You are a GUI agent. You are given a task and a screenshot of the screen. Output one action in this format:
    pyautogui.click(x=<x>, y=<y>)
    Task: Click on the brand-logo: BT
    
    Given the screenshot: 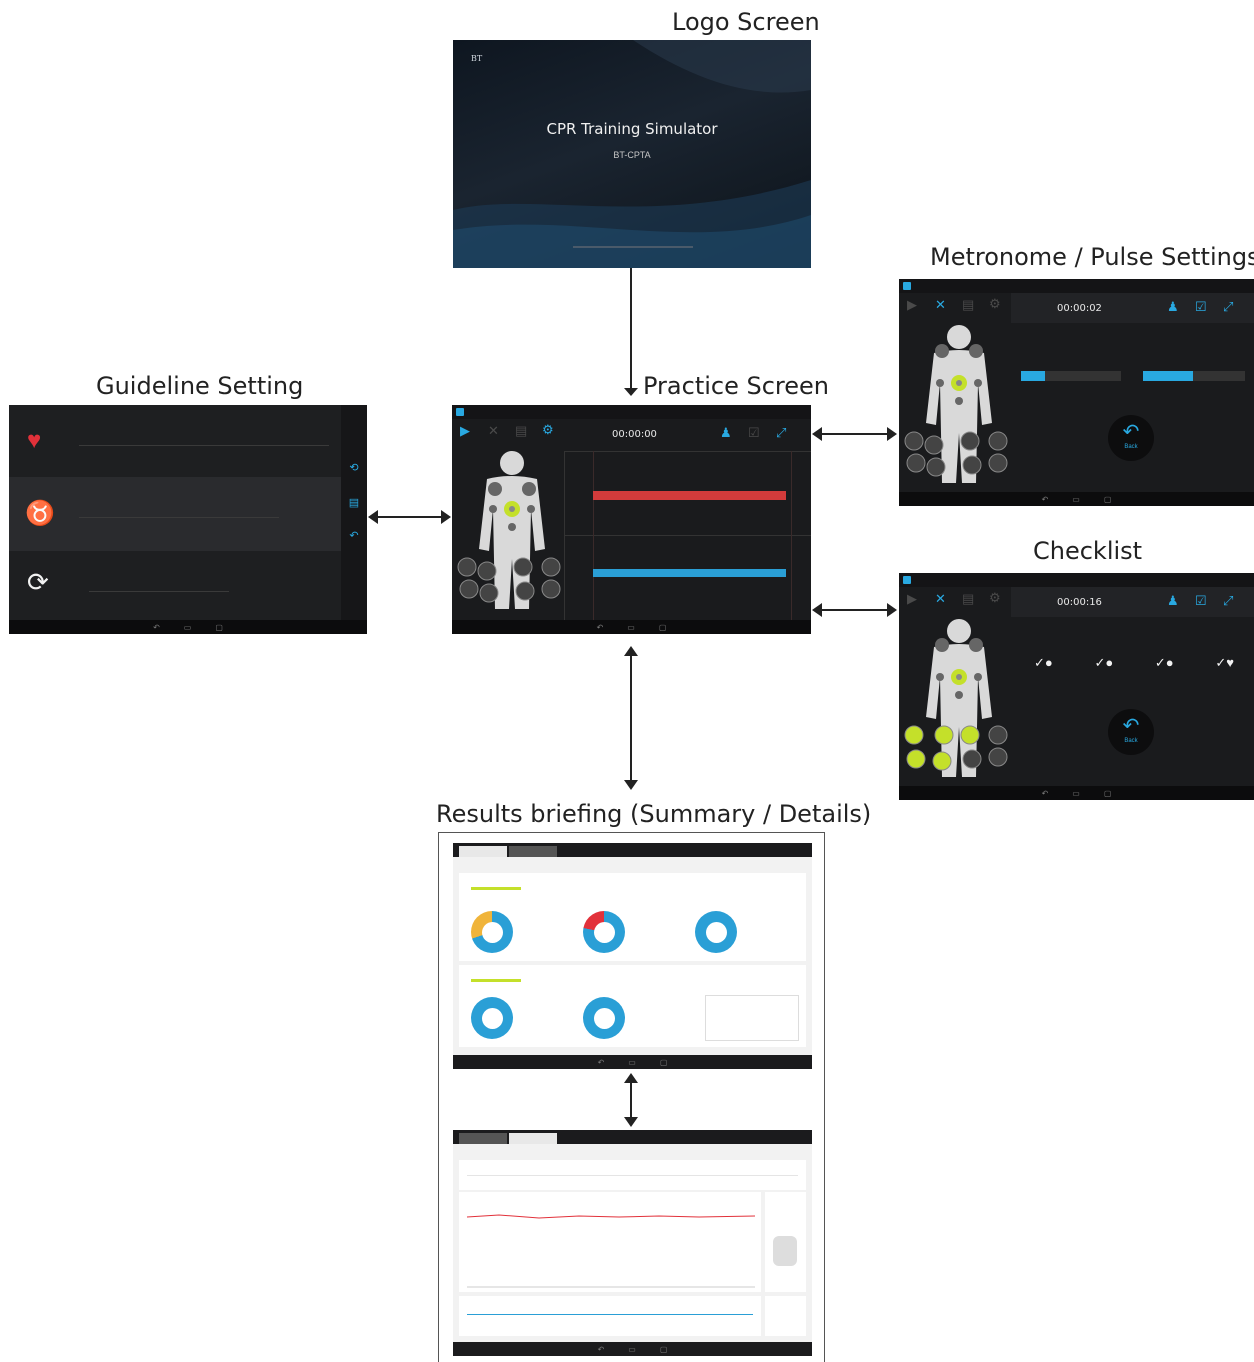 What is the action you would take?
    pyautogui.click(x=477, y=58)
    